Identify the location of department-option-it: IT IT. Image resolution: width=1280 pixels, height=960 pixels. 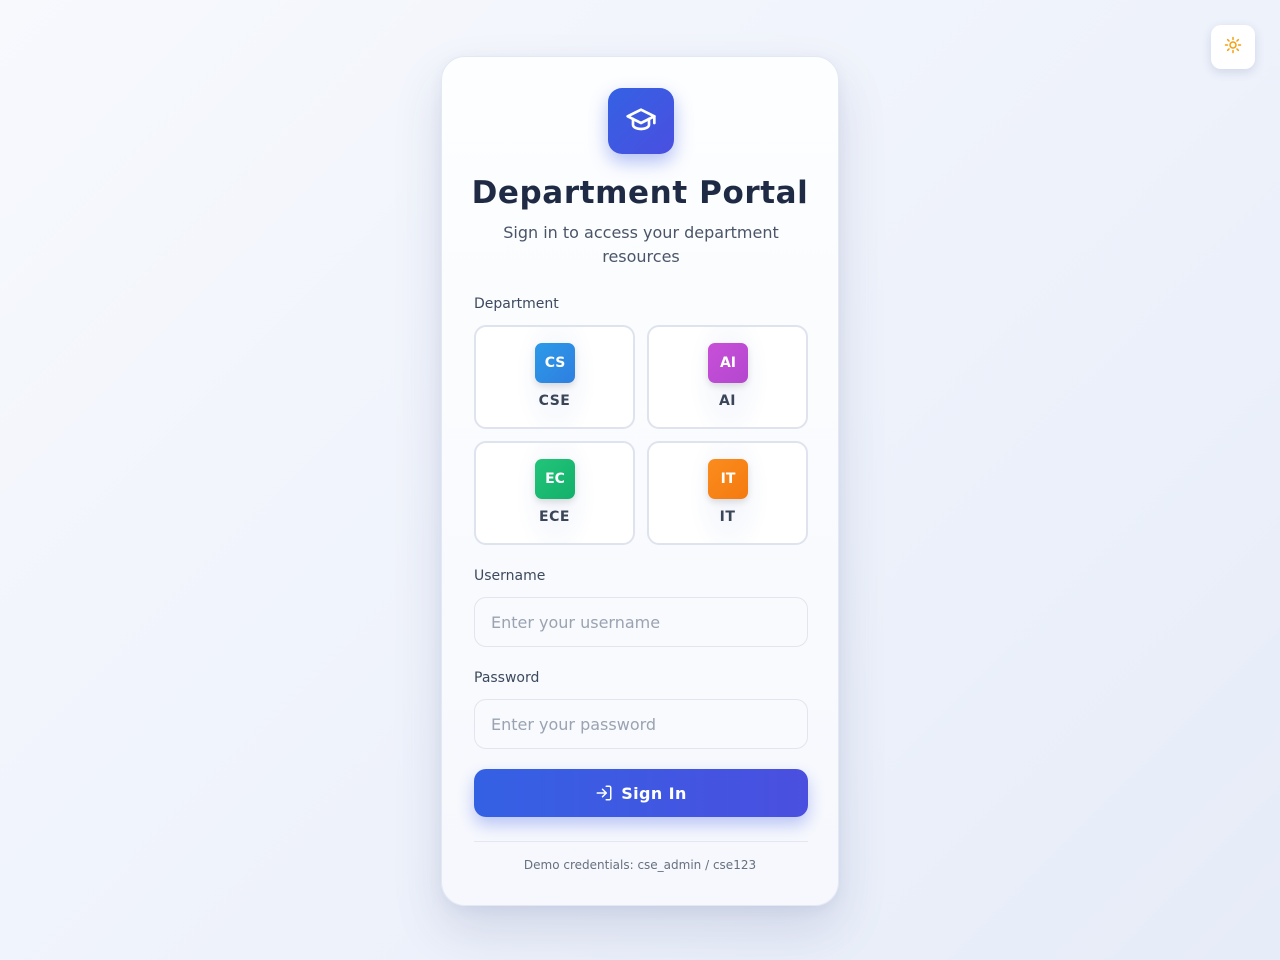
(727, 493).